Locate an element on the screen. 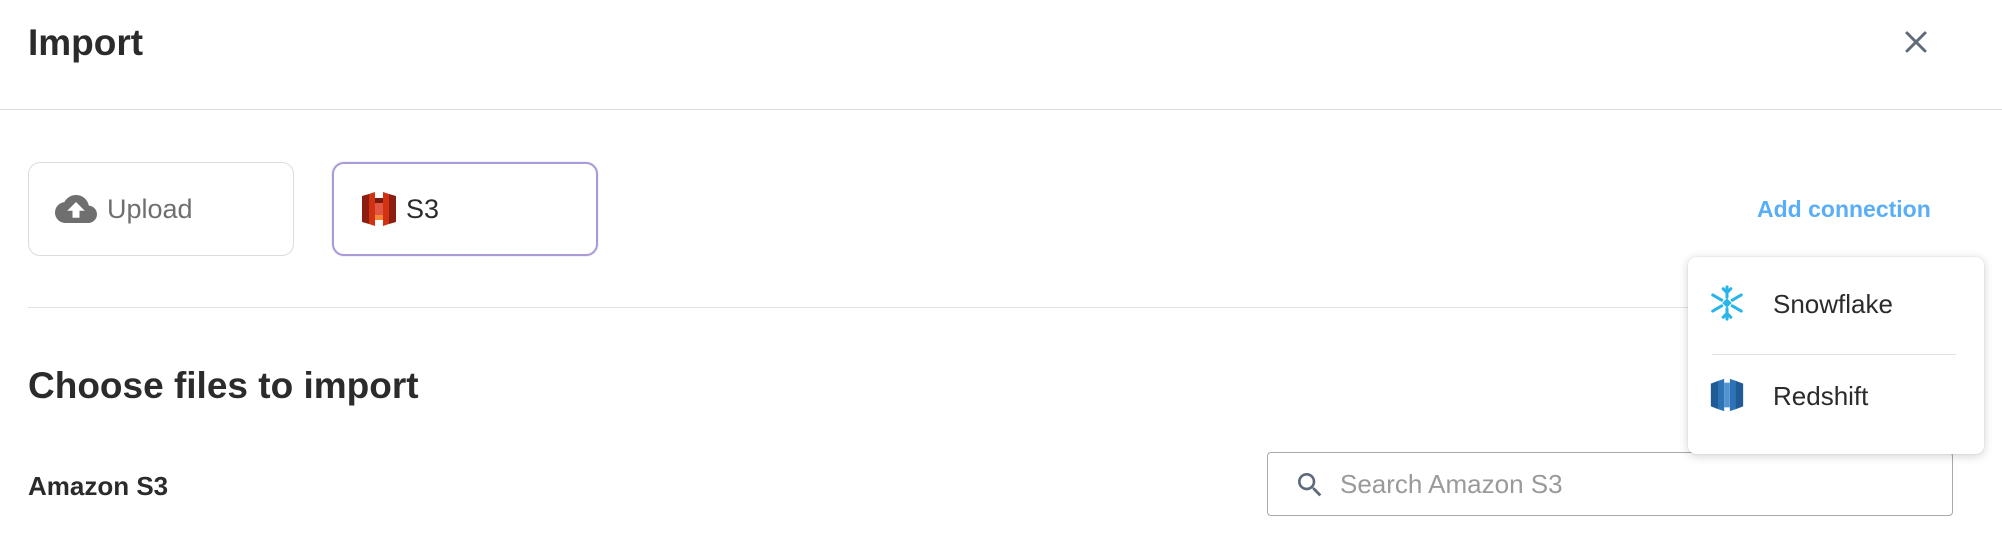 This screenshot has width=2002, height=537. menu-item-redshift: Redshift is located at coordinates (1836, 396).